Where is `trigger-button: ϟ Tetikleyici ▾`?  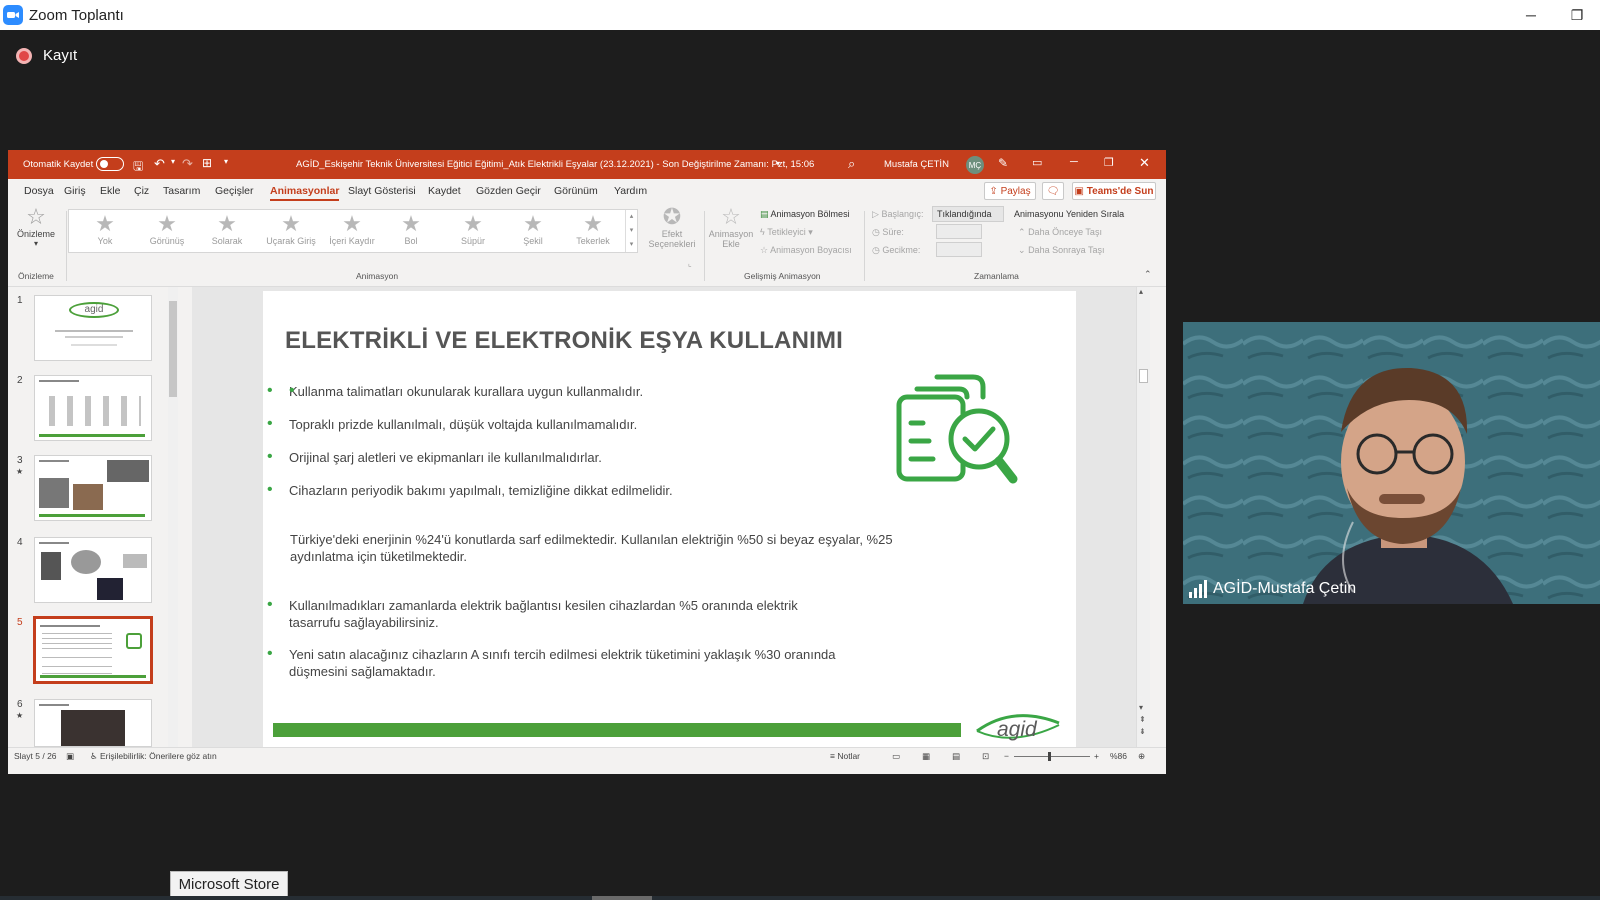 trigger-button: ϟ Tetikleyici ▾ is located at coordinates (786, 232).